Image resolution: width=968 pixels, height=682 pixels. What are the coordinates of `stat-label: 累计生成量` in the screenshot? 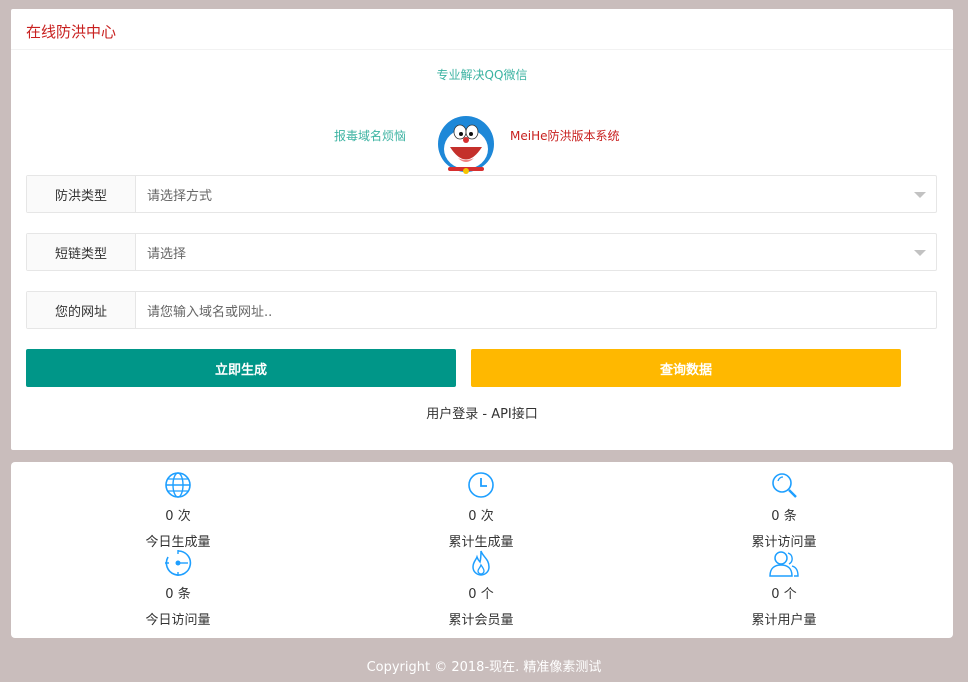 It's located at (481, 542).